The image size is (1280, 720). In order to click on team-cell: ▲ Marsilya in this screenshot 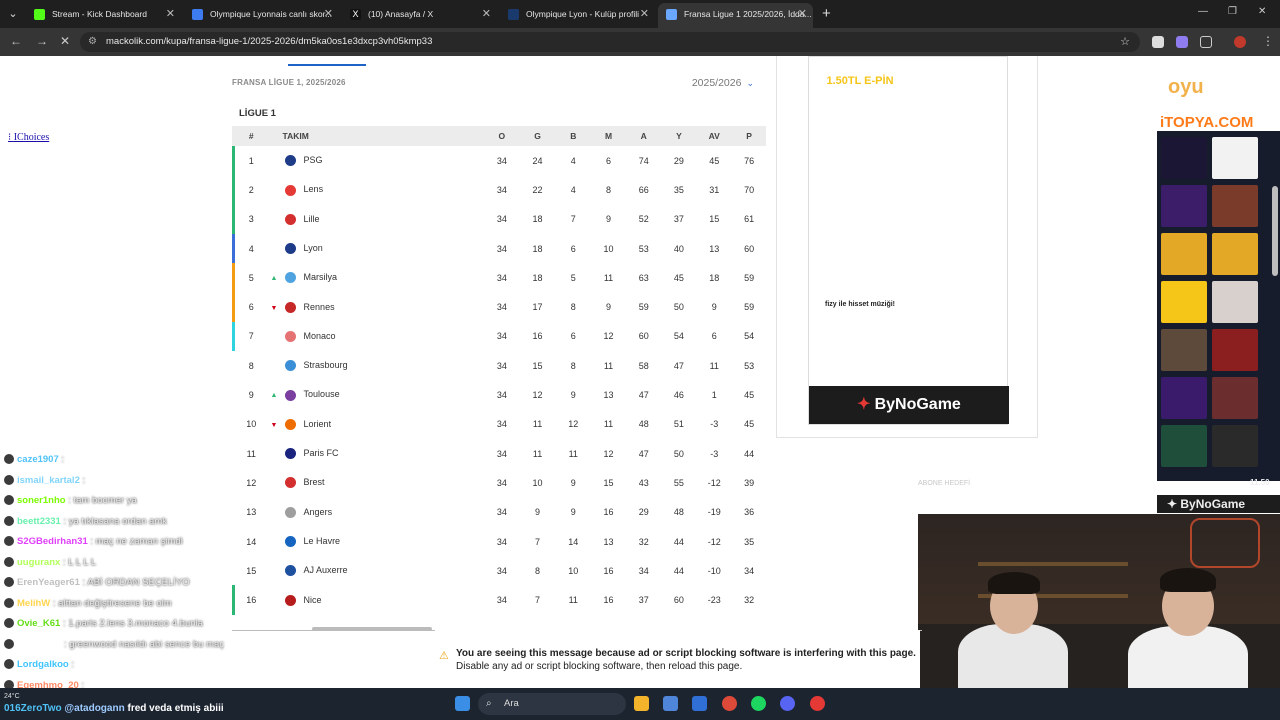, I will do `click(377, 277)`.